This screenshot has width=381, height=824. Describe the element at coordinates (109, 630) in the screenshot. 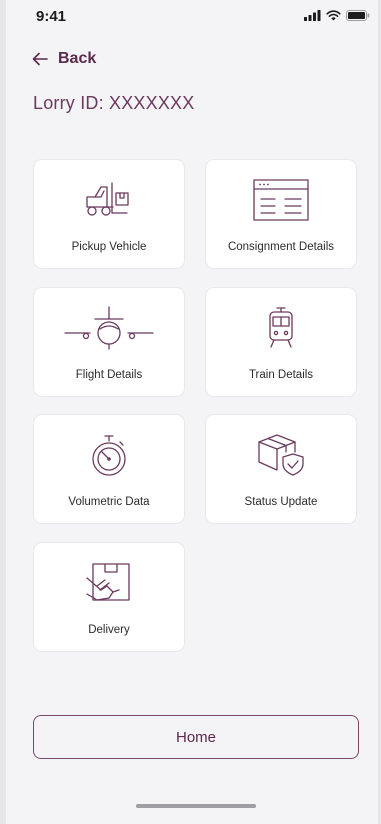

I see `card-label: Delivery` at that location.